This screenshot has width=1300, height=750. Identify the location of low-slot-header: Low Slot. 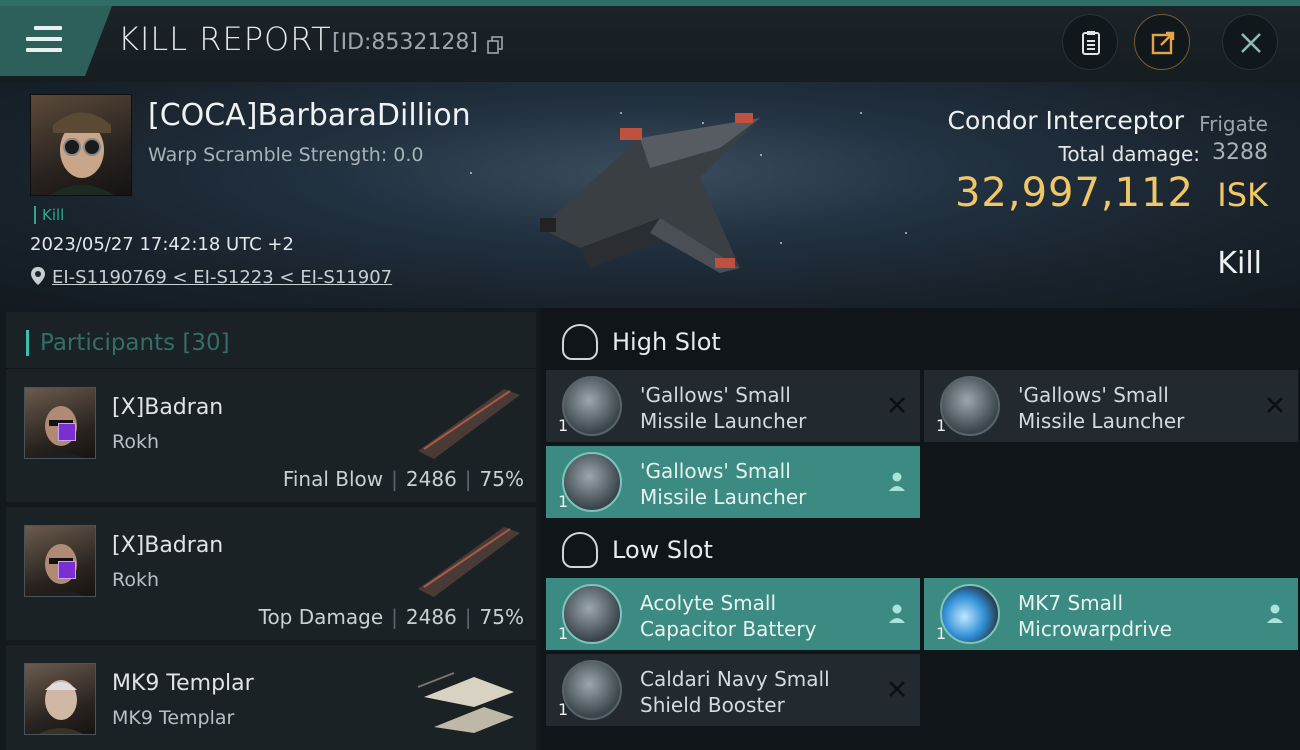
(921, 550).